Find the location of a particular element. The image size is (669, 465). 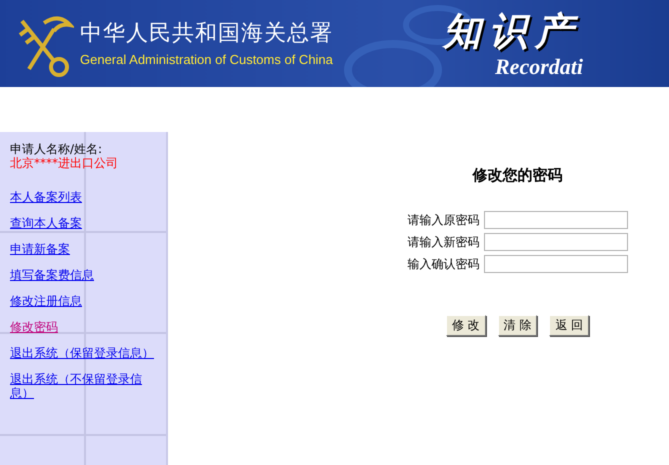

sidebar-link: 填写备案费信息 is located at coordinates (52, 275).